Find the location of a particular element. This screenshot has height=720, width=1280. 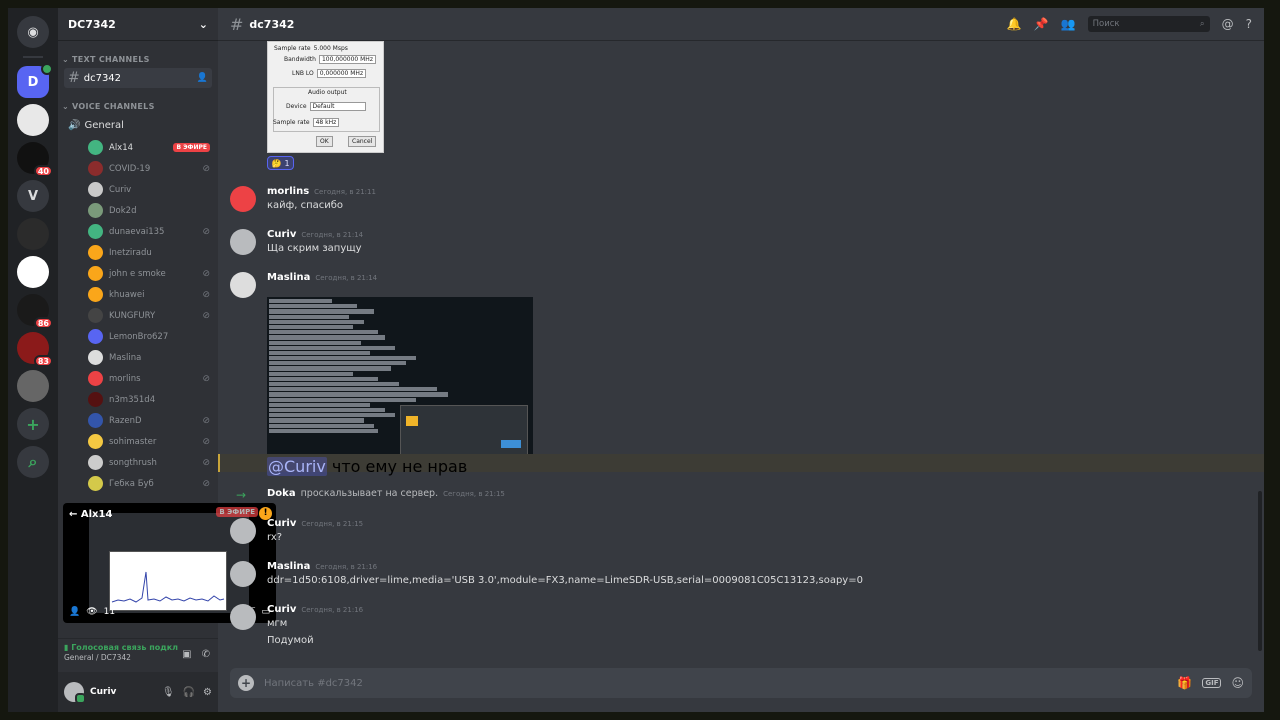

search-input: Поиск ⌕ is located at coordinates (1148, 24).